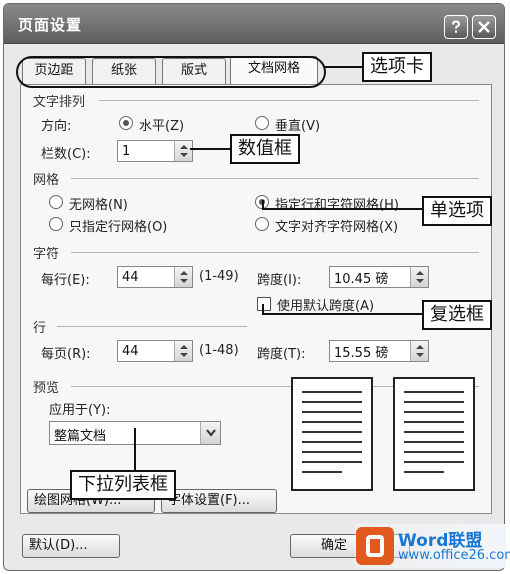  Describe the element at coordinates (332, 434) in the screenshot. I see `preview-page-left` at that location.